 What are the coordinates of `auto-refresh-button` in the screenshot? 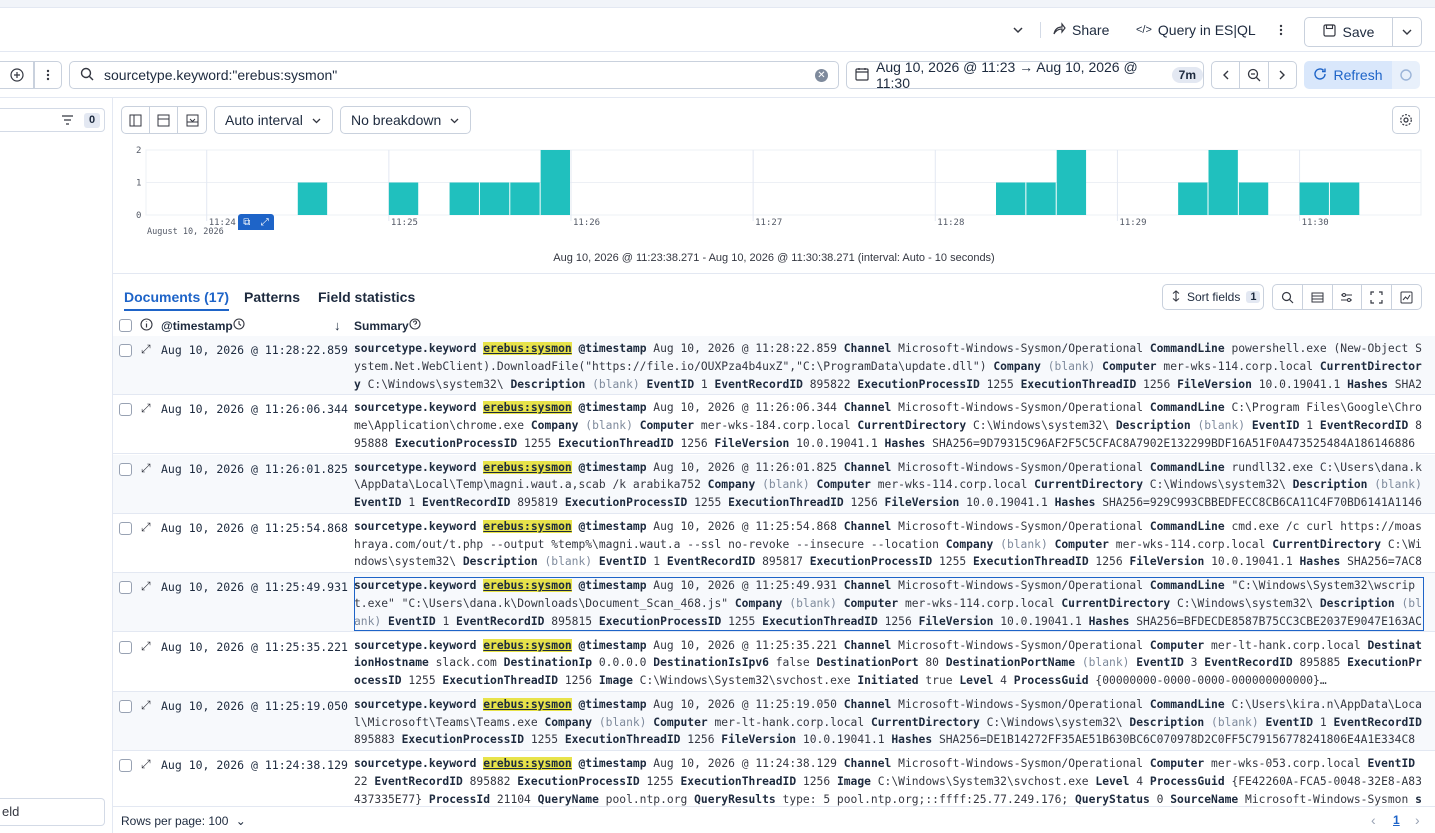 It's located at (1406, 75).